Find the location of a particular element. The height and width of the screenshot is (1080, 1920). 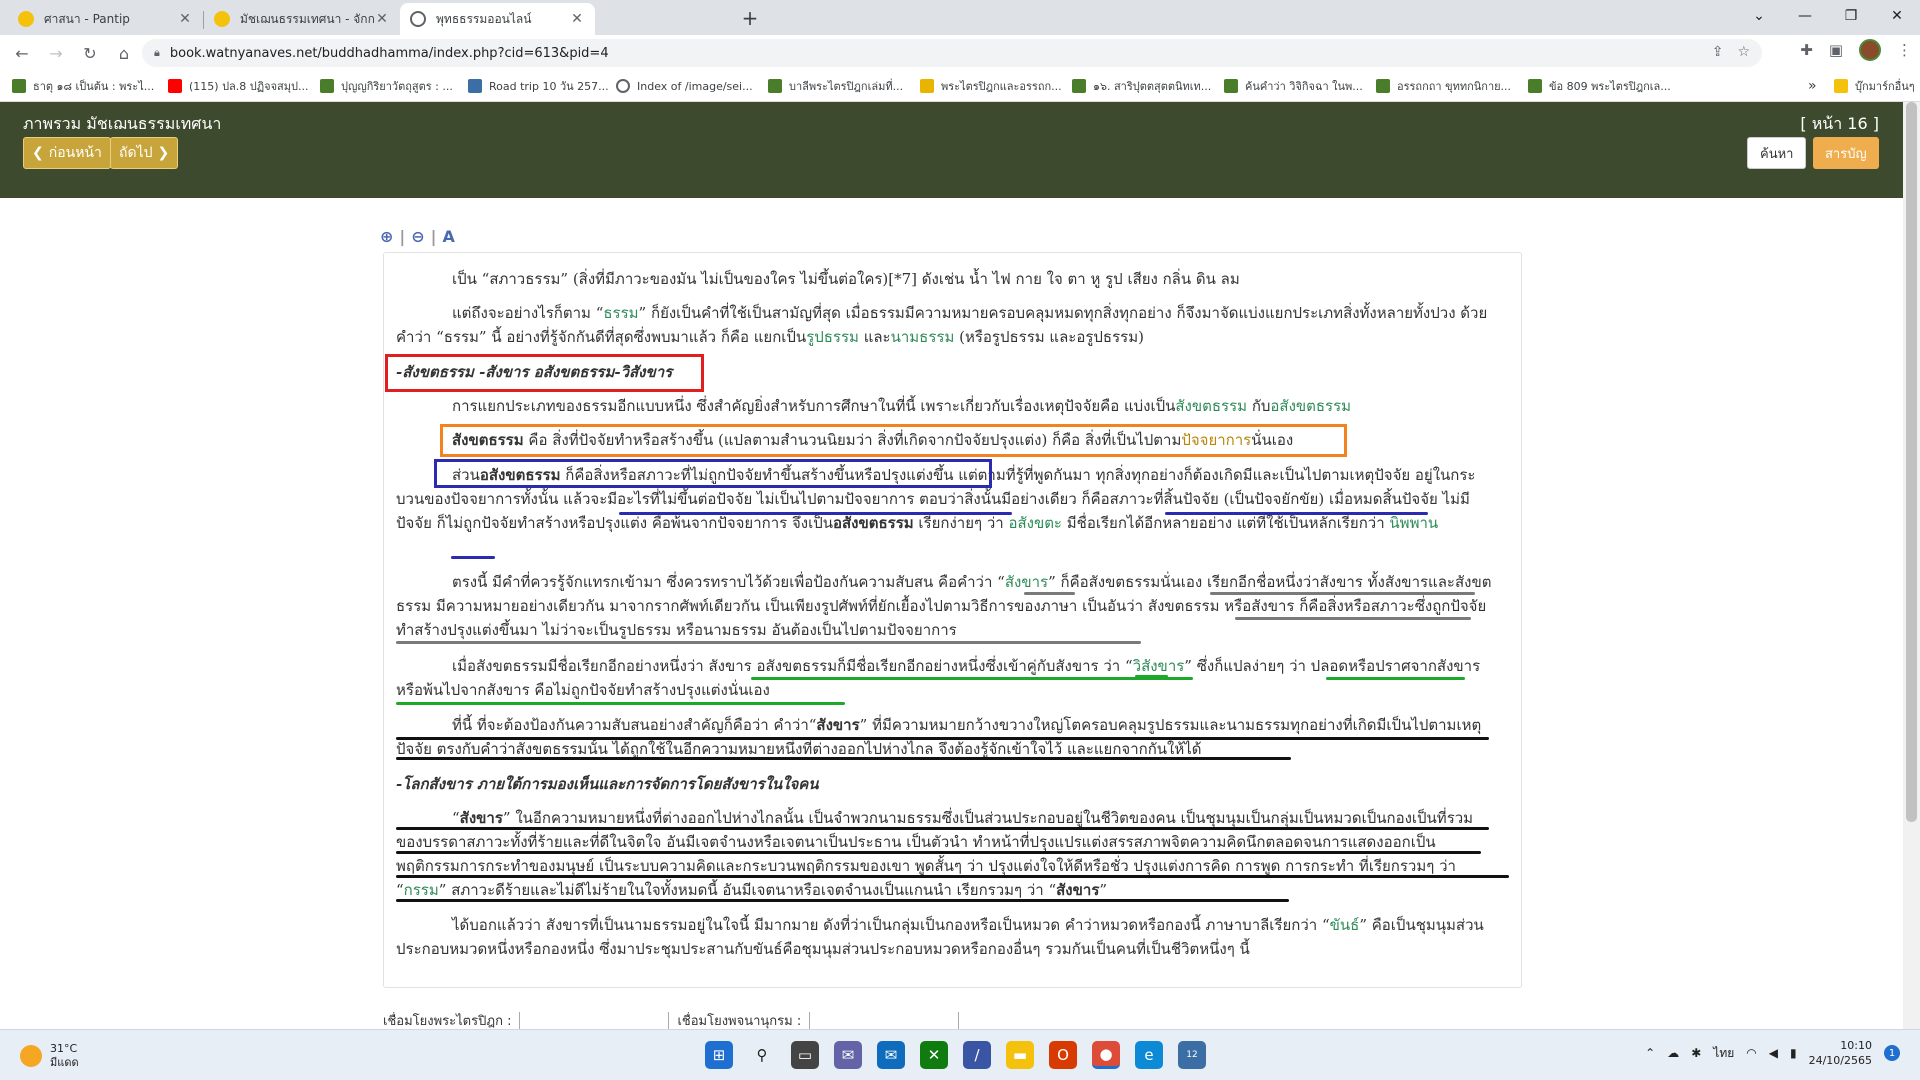

chrome-icon: ● is located at coordinates (1106, 1055).